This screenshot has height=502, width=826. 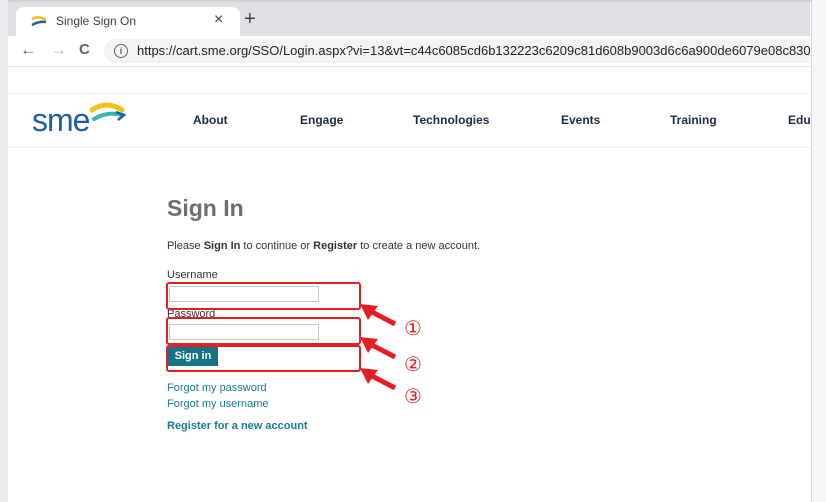 What do you see at coordinates (413, 364) in the screenshot?
I see `annotation-label-2: ②` at bounding box center [413, 364].